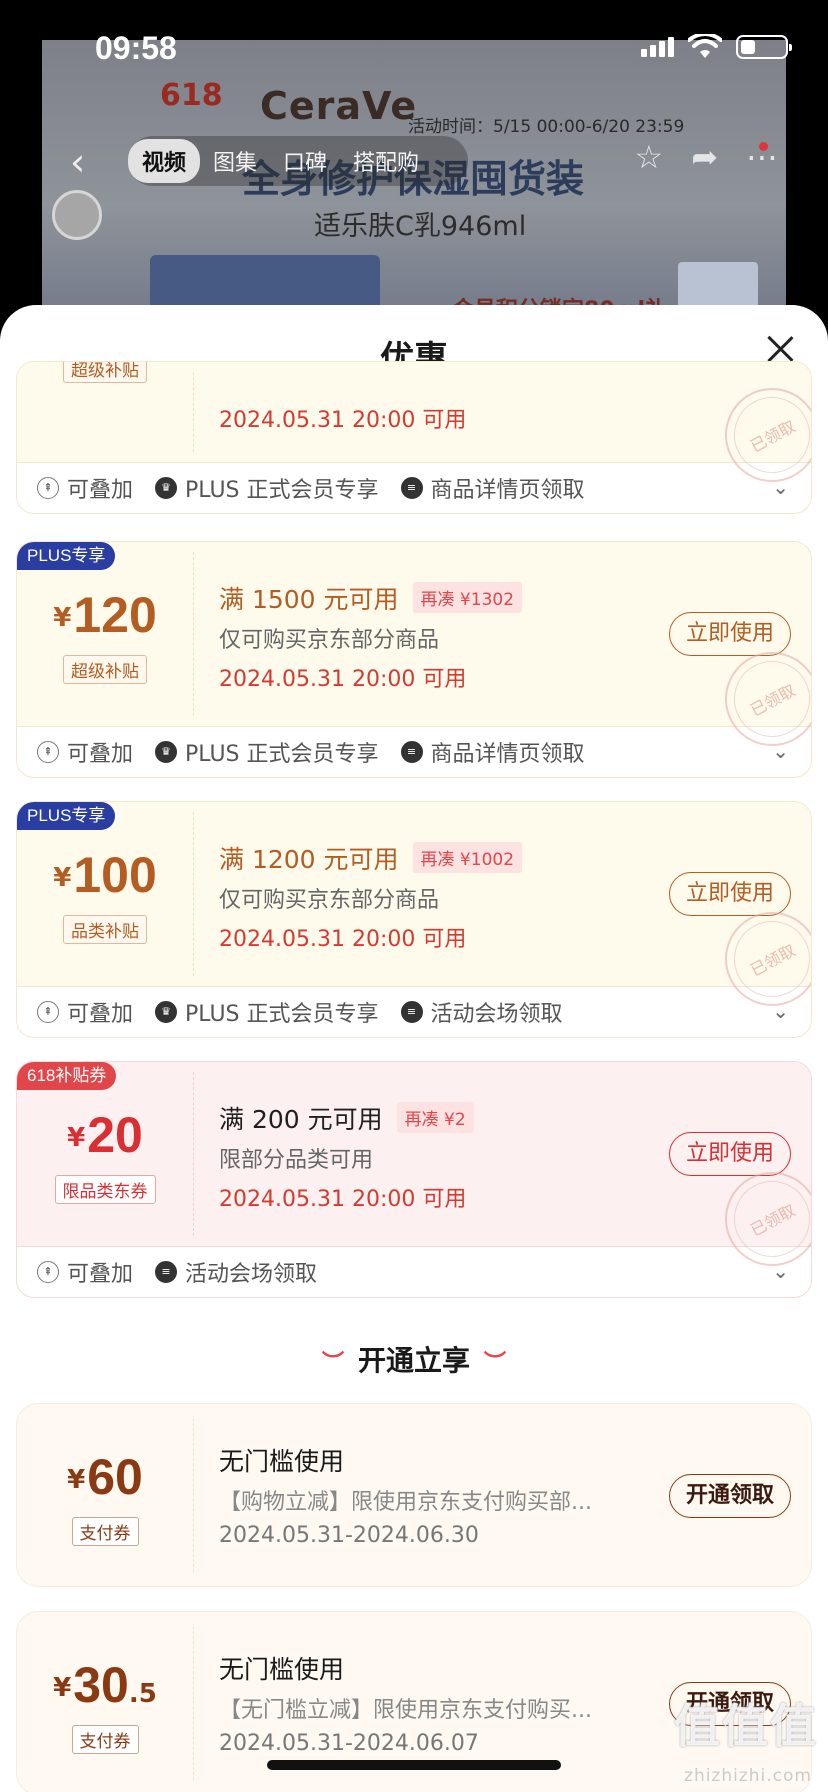 The height and width of the screenshot is (1792, 828). What do you see at coordinates (349, 1743) in the screenshot?
I see `coupon-date: 2024.05.31-2024.06.07` at bounding box center [349, 1743].